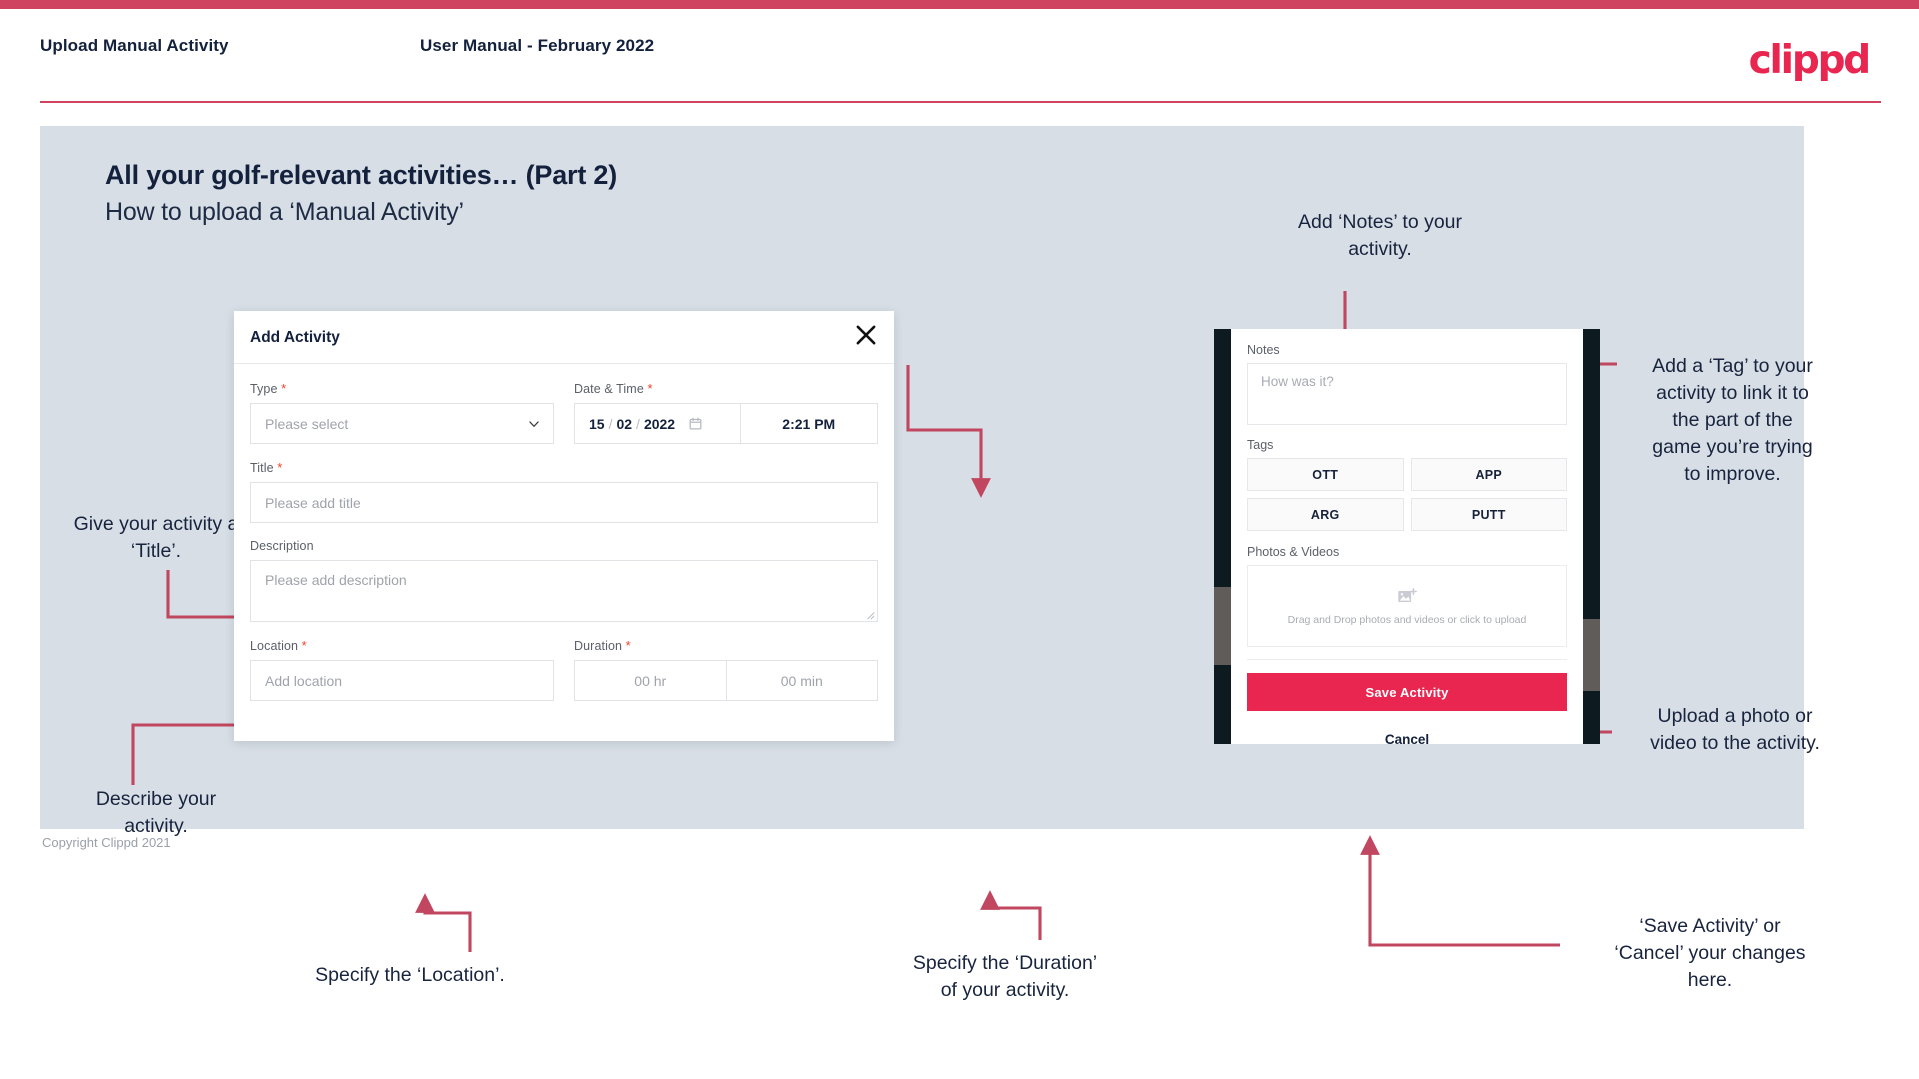 The height and width of the screenshot is (1079, 1919). I want to click on phone-notes-label: Notes, so click(1263, 350).